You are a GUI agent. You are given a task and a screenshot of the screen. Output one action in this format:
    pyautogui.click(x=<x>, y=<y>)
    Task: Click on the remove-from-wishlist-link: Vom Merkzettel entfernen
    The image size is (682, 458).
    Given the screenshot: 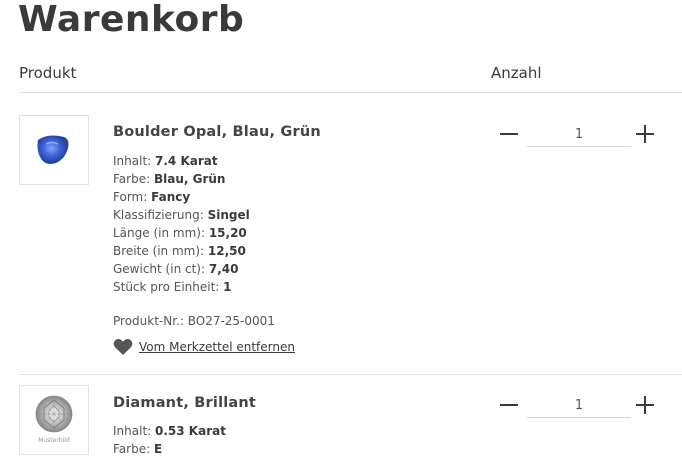 What is the action you would take?
    pyautogui.click(x=204, y=347)
    